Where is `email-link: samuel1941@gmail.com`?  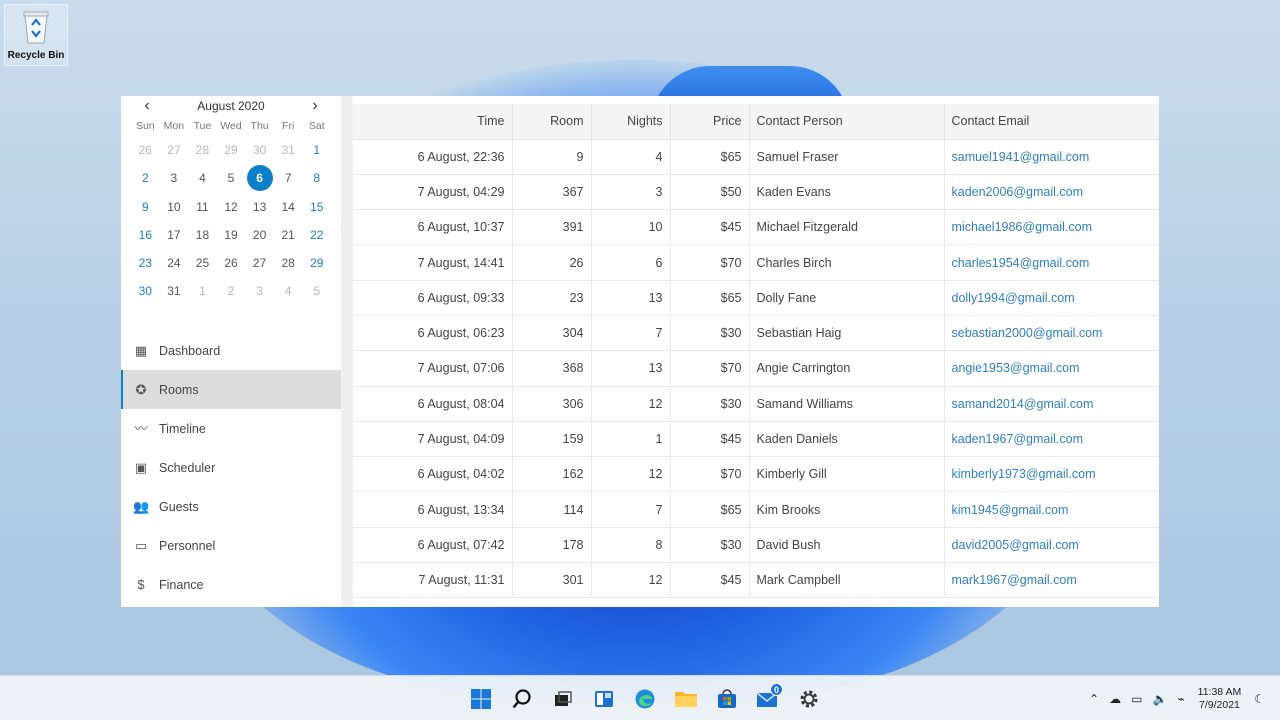
email-link: samuel1941@gmail.com is located at coordinates (1051, 157).